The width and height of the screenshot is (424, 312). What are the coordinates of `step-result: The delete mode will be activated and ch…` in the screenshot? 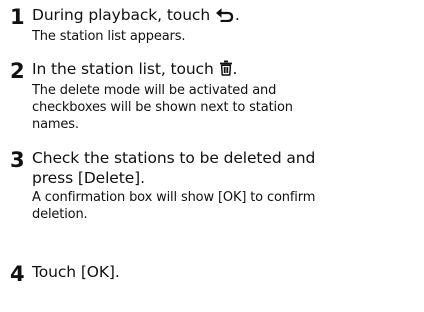 It's located at (224, 107).